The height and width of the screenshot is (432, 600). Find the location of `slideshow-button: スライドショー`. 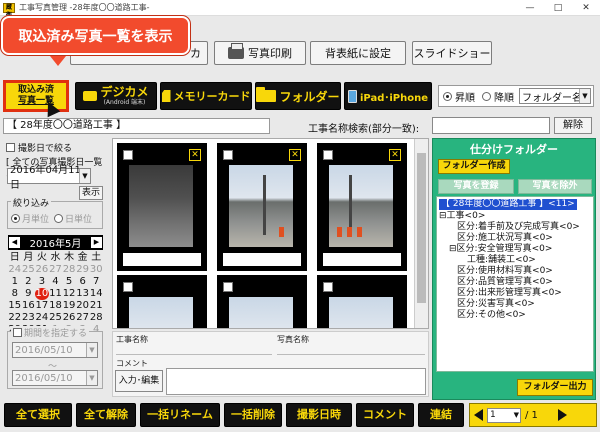

slideshow-button: スライドショー is located at coordinates (452, 53).